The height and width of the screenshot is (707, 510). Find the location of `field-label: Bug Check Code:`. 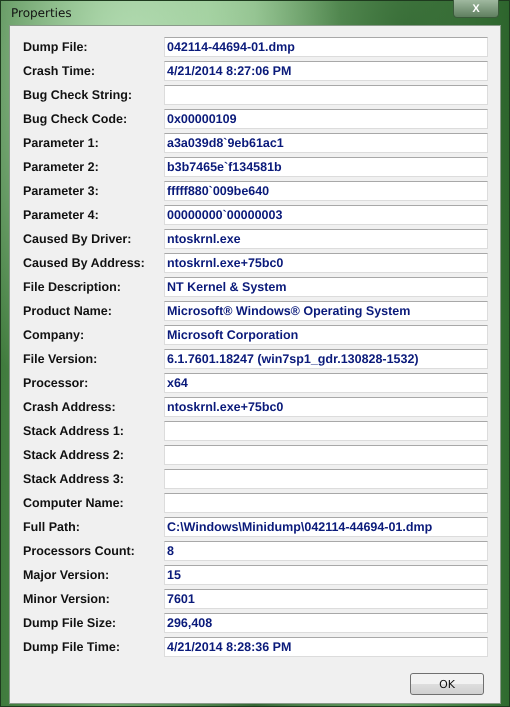

field-label: Bug Check Code: is located at coordinates (75, 119).